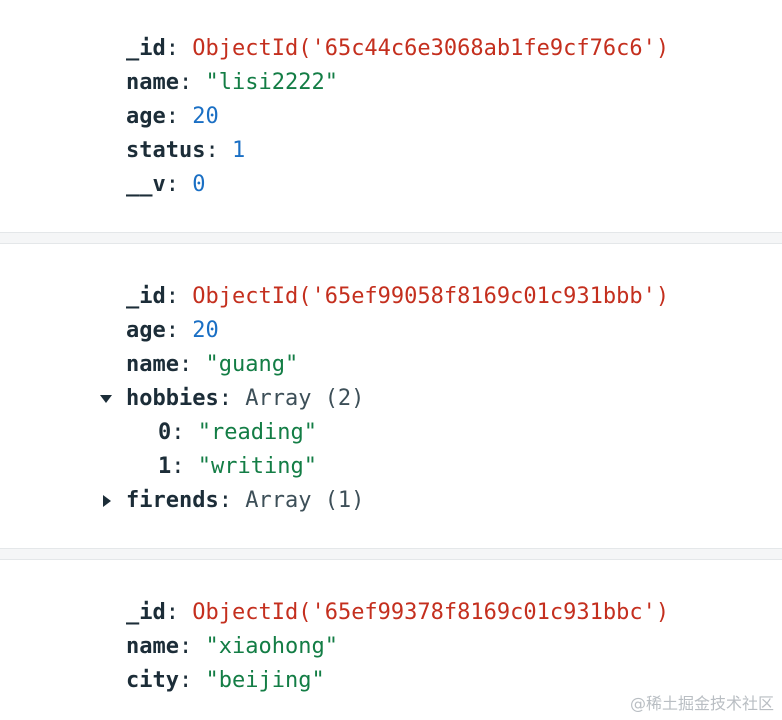 The width and height of the screenshot is (782, 720). I want to click on watermark: @稀土掘金技术社区, so click(701, 703).